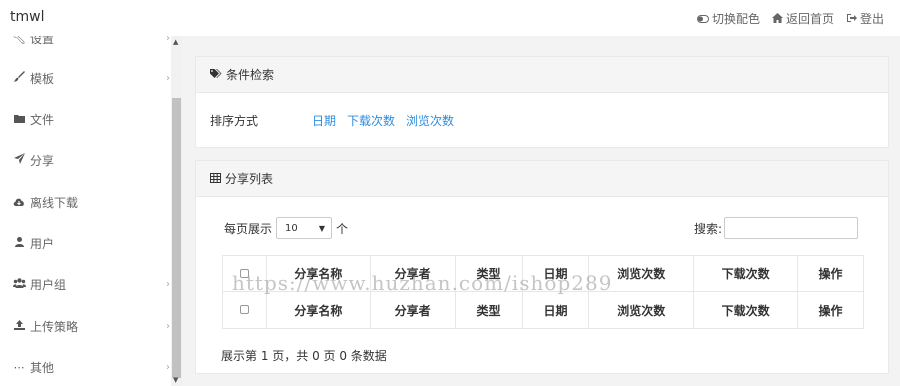 Image resolution: width=900 pixels, height=386 pixels. Describe the element at coordinates (248, 228) in the screenshot. I see `page-size-prefix: 每页展示` at that location.